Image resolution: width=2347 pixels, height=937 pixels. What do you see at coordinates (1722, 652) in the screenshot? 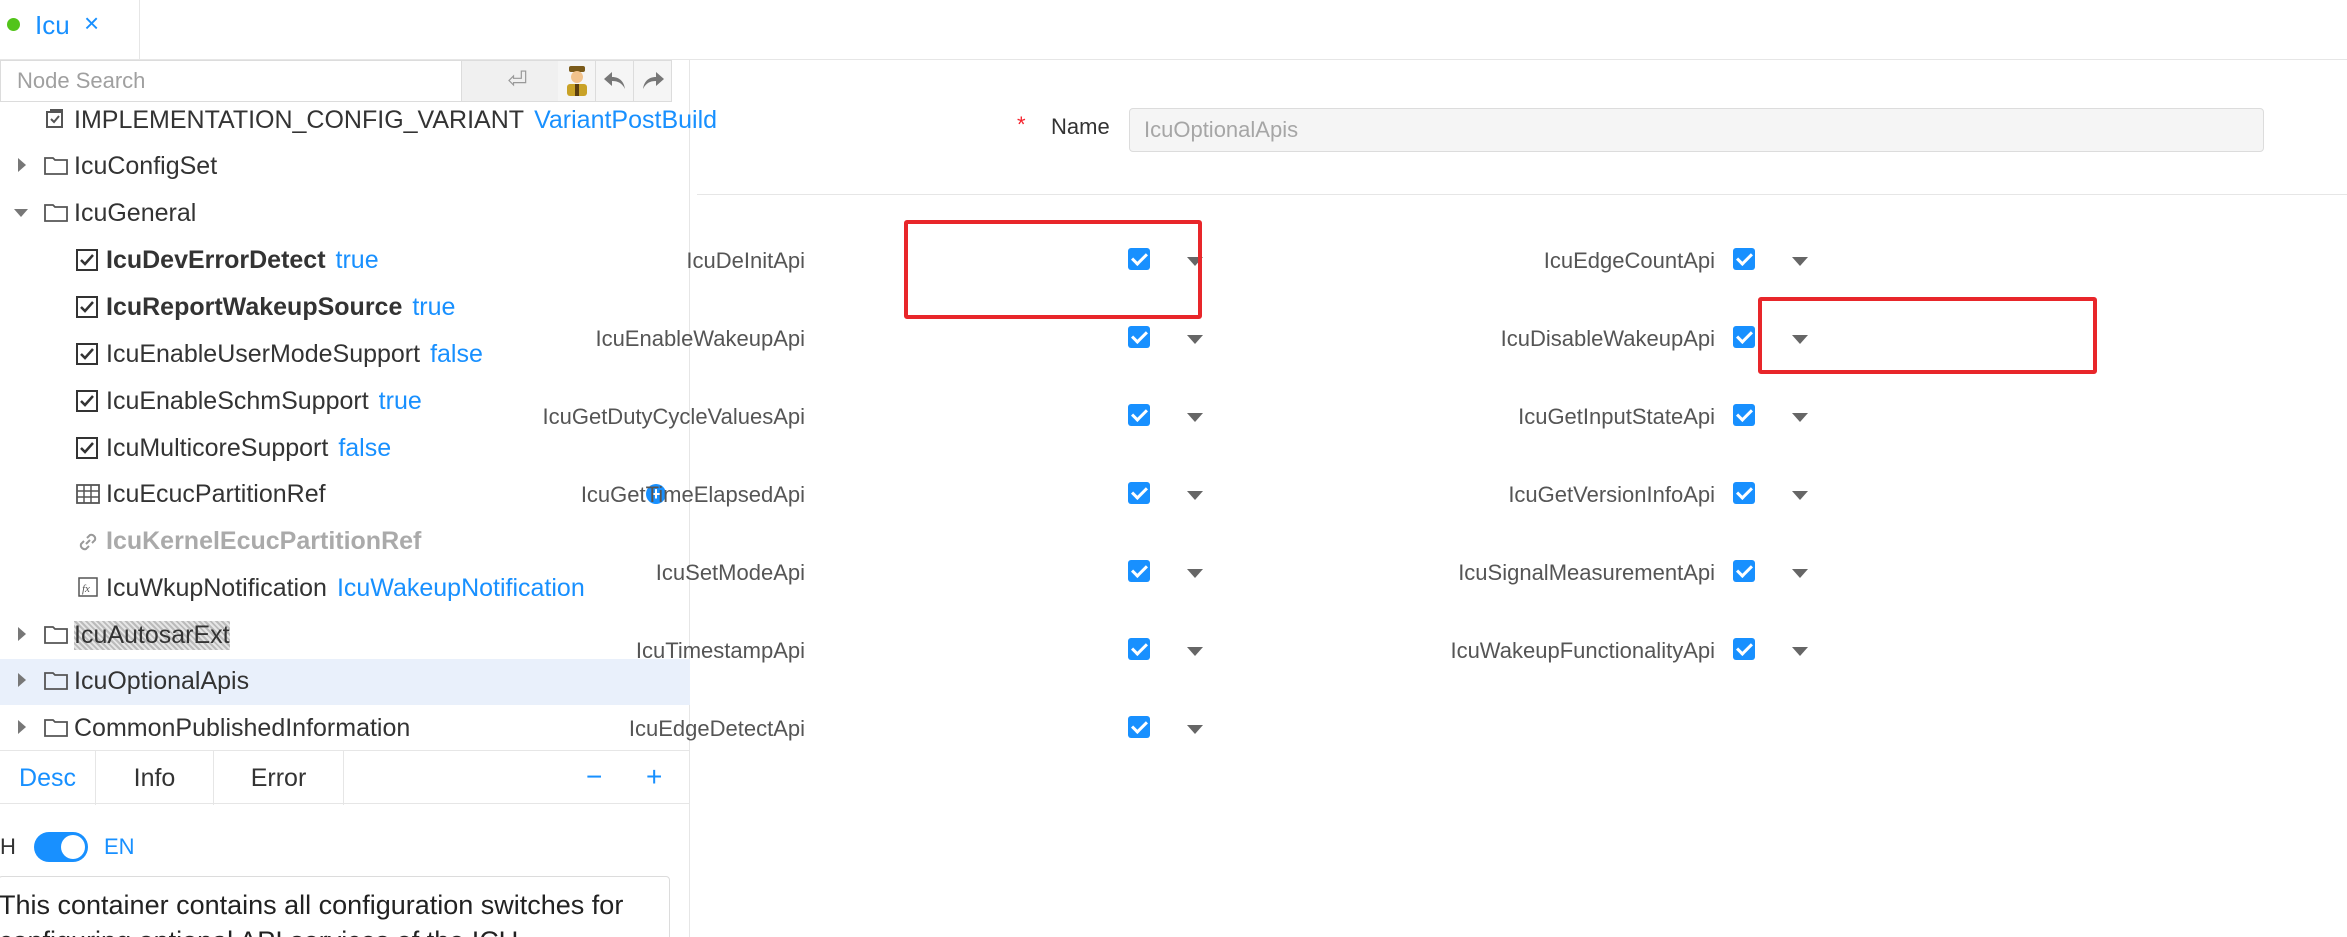
I see `field-row: IcuWakeupFunctionalityApi` at bounding box center [1722, 652].